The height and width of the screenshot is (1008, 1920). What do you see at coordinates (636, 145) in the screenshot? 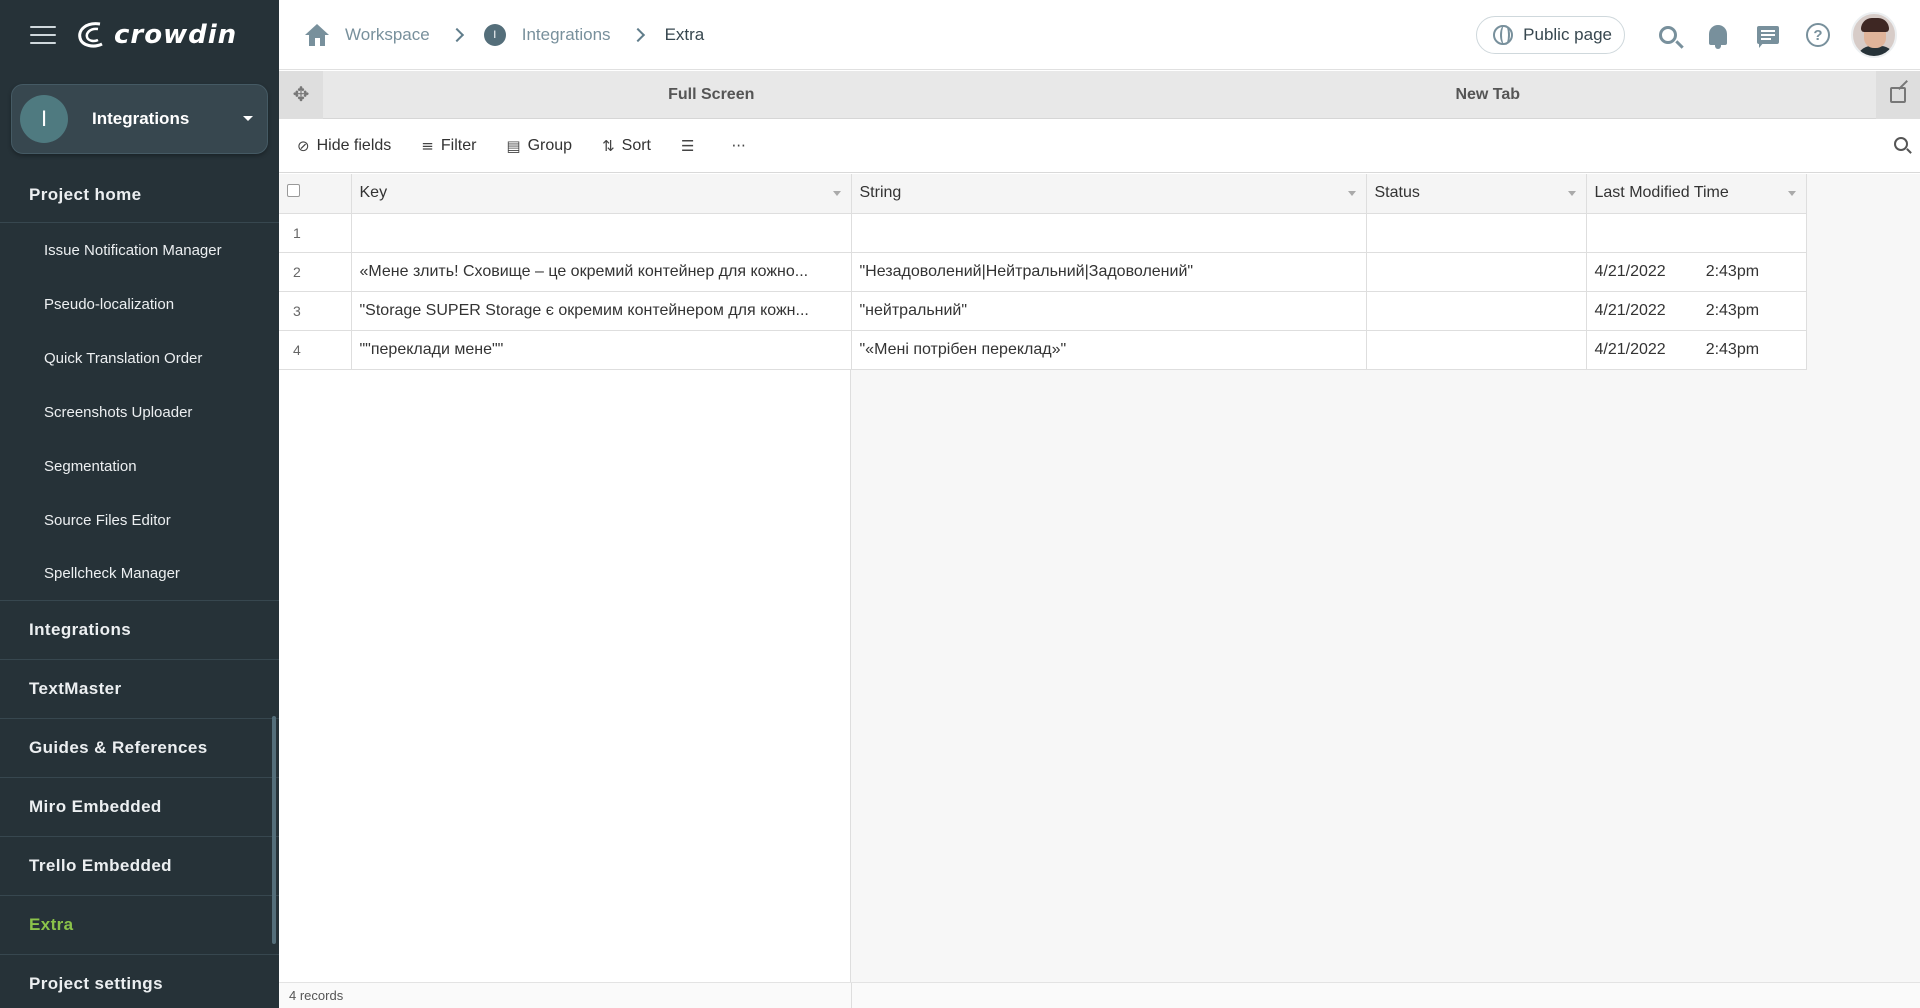
I see `sort-label: Sort` at bounding box center [636, 145].